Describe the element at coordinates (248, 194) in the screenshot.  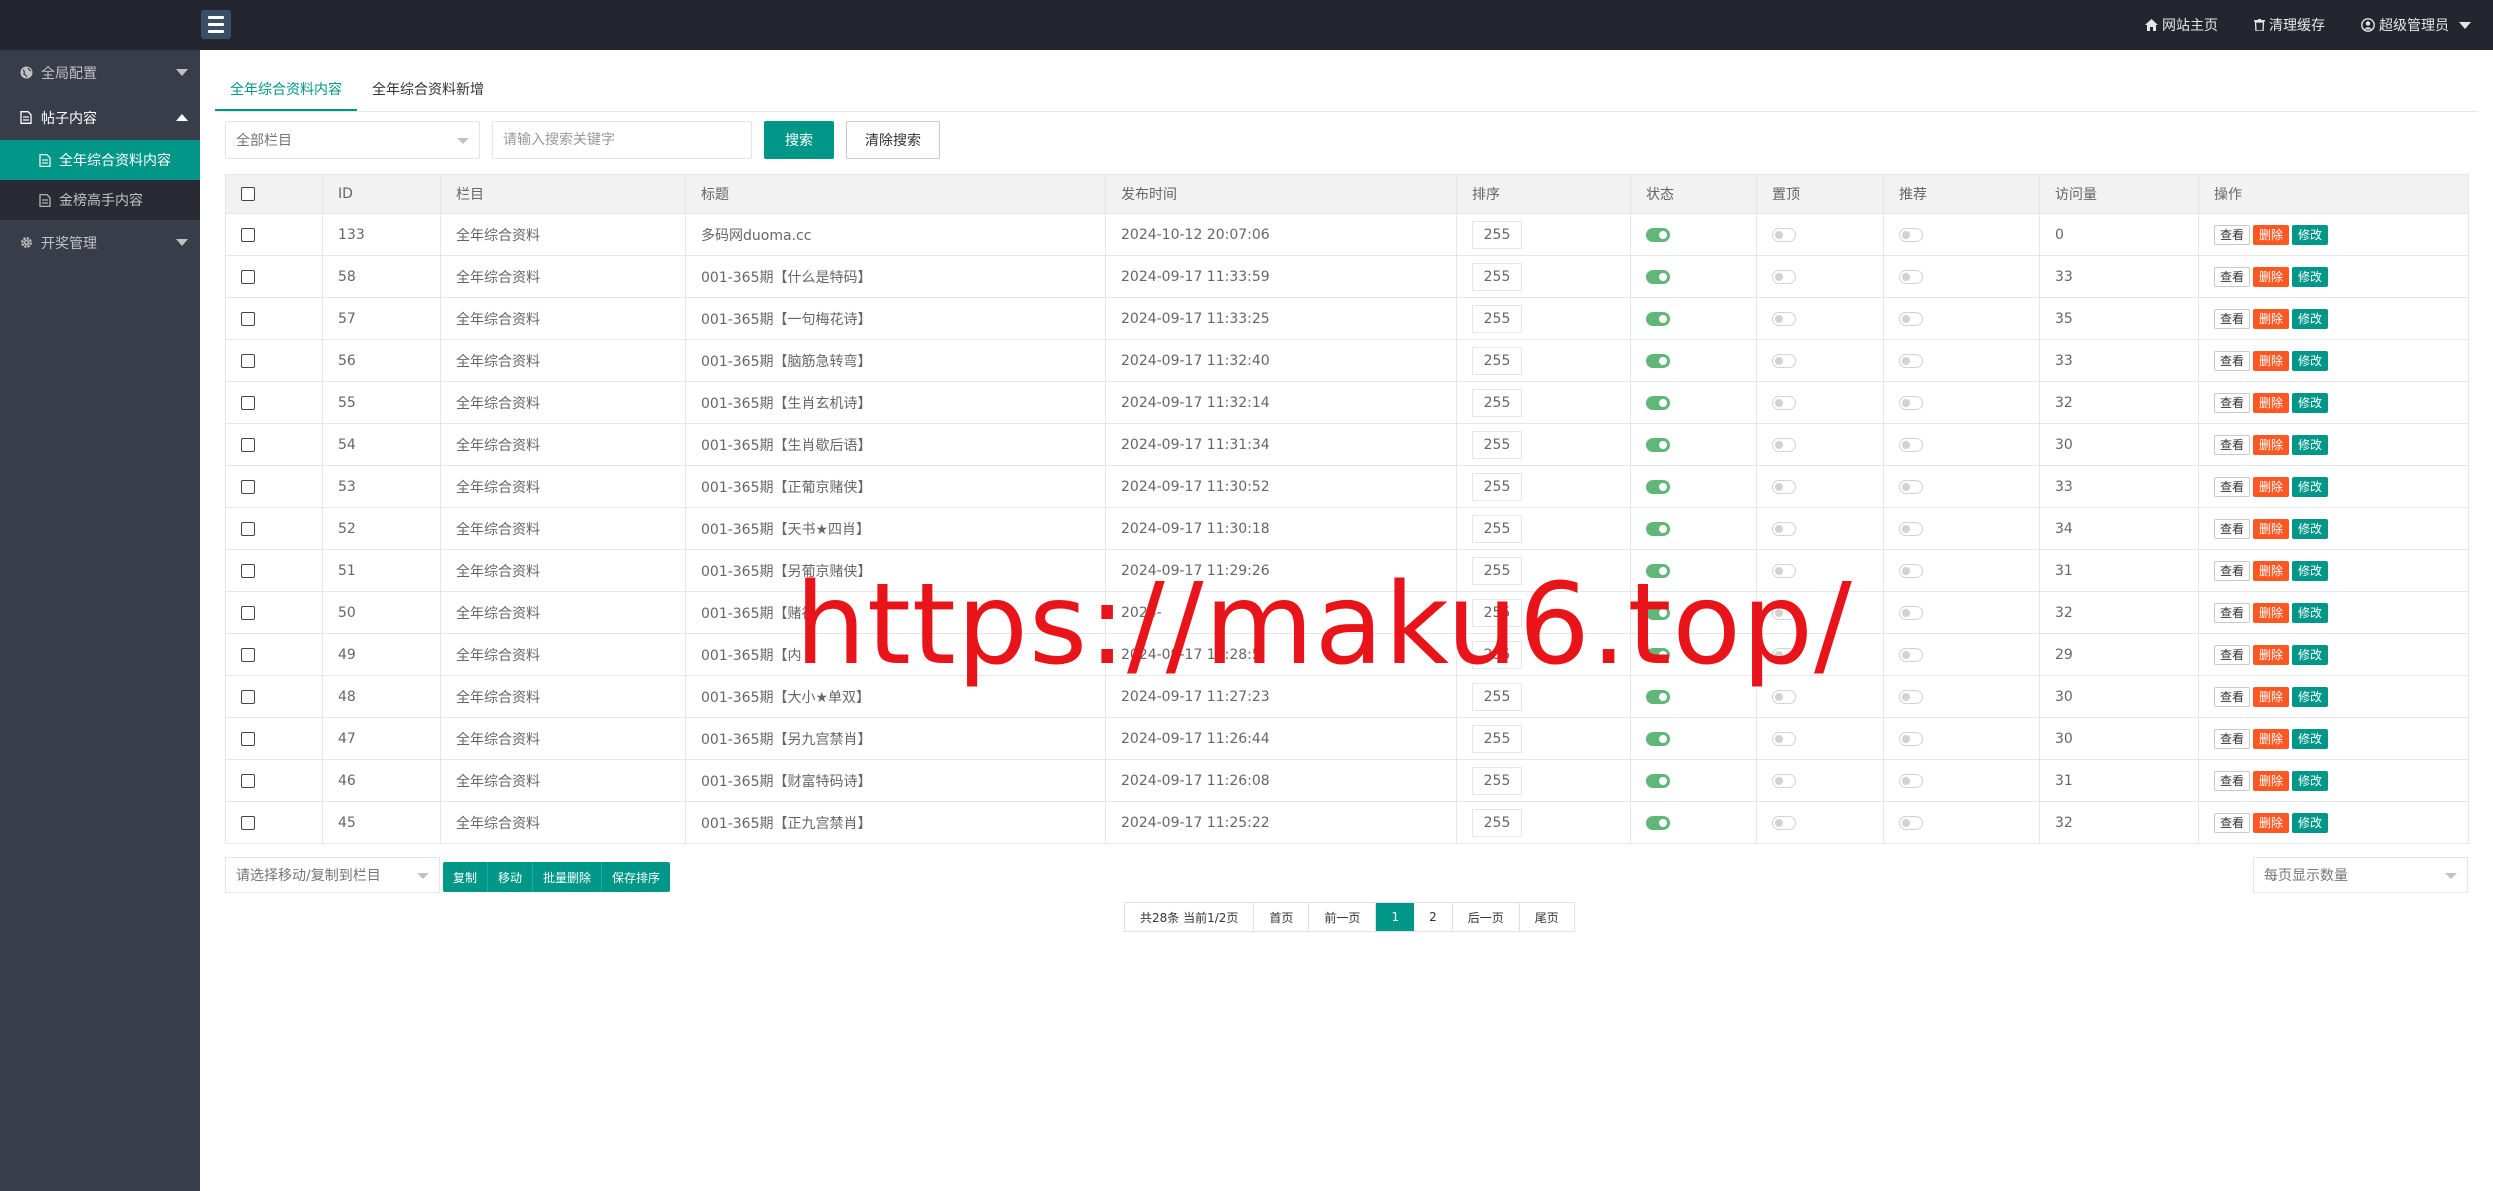
I see `select-all-checkbox` at that location.